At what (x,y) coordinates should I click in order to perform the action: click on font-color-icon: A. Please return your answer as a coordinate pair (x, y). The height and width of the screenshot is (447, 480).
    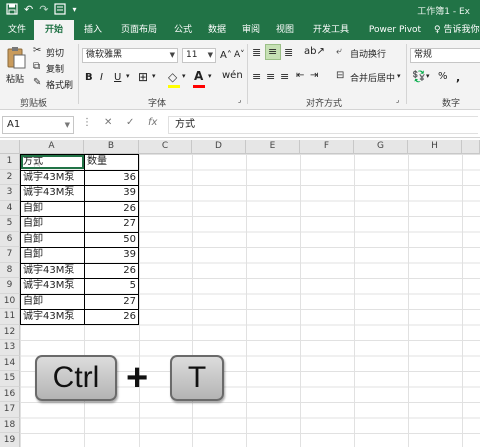
    Looking at the image, I should click on (198, 76).